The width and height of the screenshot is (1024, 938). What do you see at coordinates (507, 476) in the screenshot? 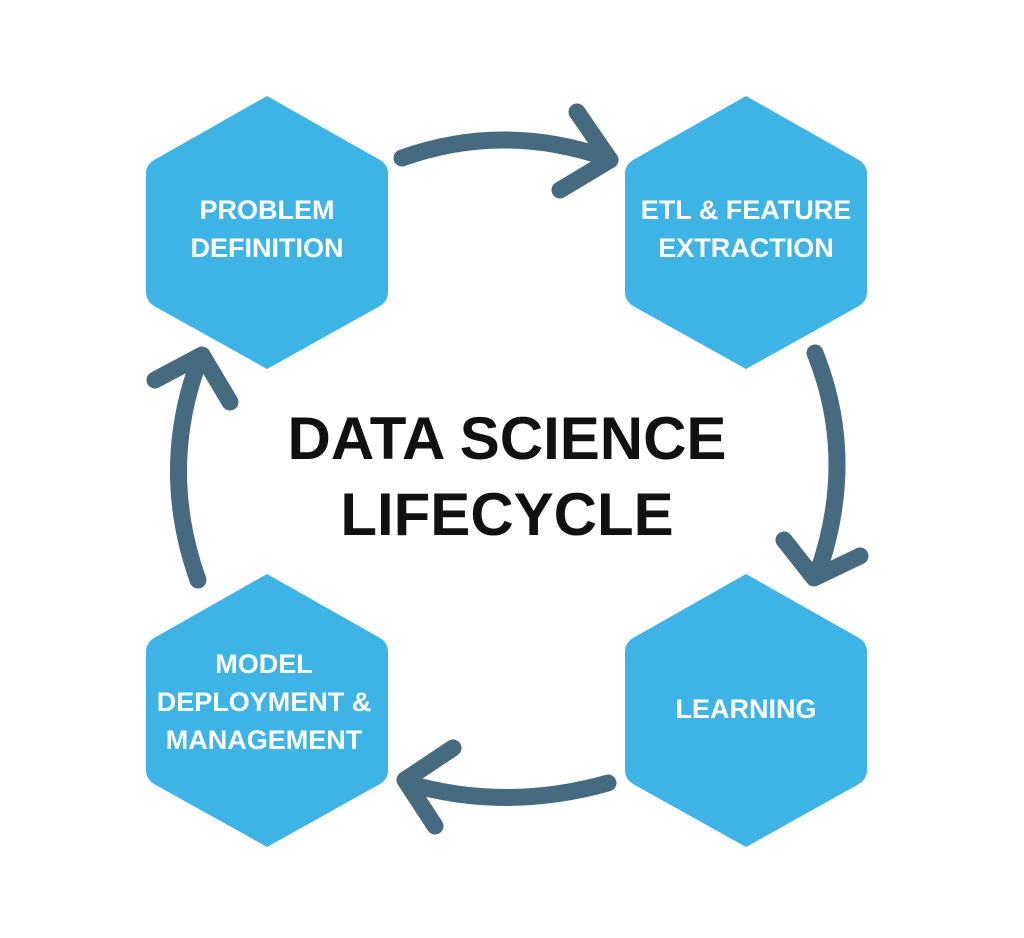
I see `diagram-title: DATA SCIENCE LIFECYCLE` at bounding box center [507, 476].